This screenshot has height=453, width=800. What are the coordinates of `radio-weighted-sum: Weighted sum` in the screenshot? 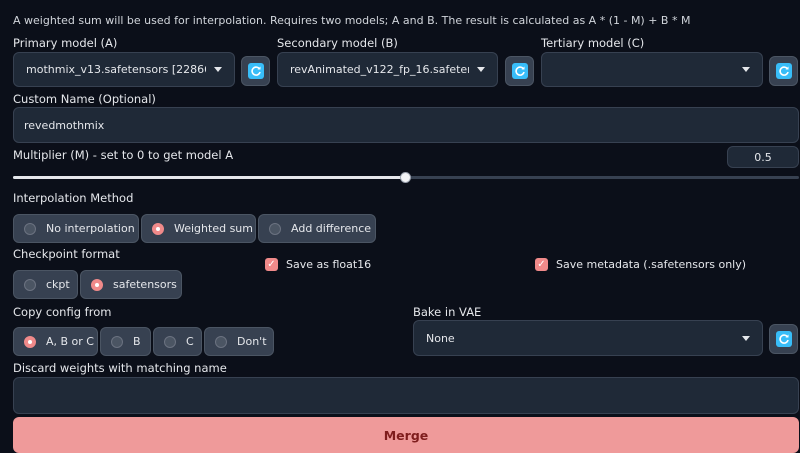 It's located at (198, 228).